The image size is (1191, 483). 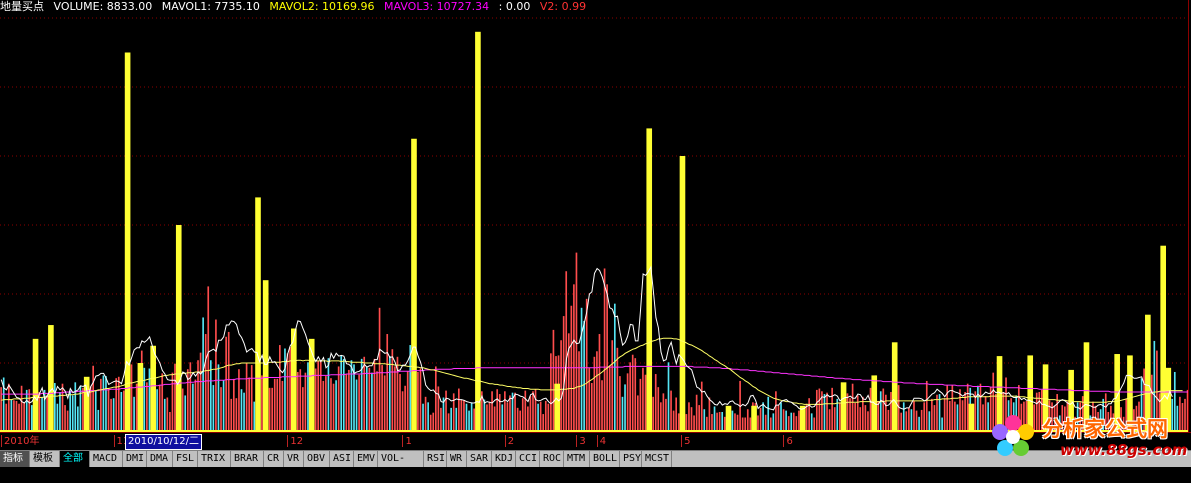 I want to click on tab-macd: MACD, so click(x=106, y=459).